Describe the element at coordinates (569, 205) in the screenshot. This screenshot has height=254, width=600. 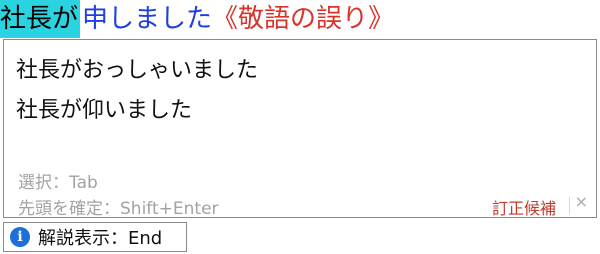
I see `divider` at that location.